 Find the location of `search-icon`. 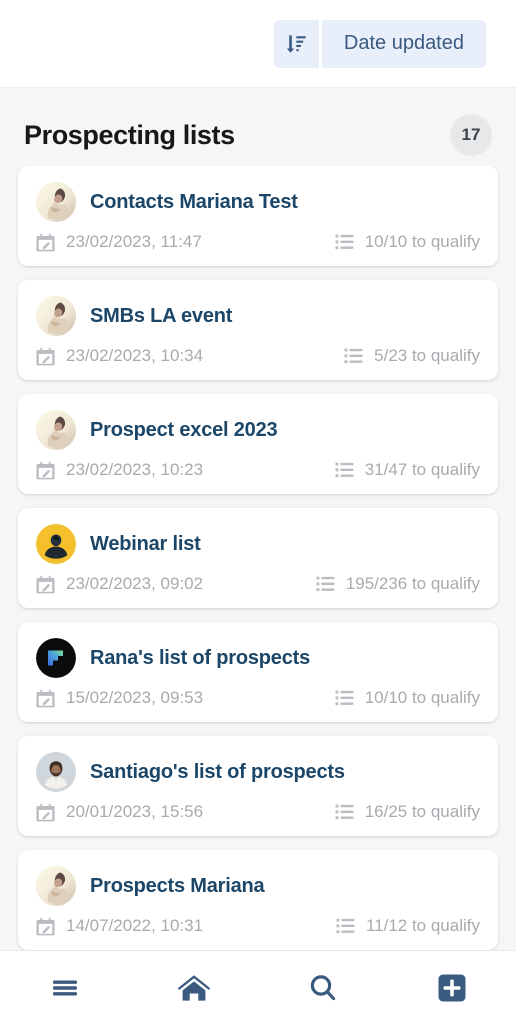

search-icon is located at coordinates (323, 988).